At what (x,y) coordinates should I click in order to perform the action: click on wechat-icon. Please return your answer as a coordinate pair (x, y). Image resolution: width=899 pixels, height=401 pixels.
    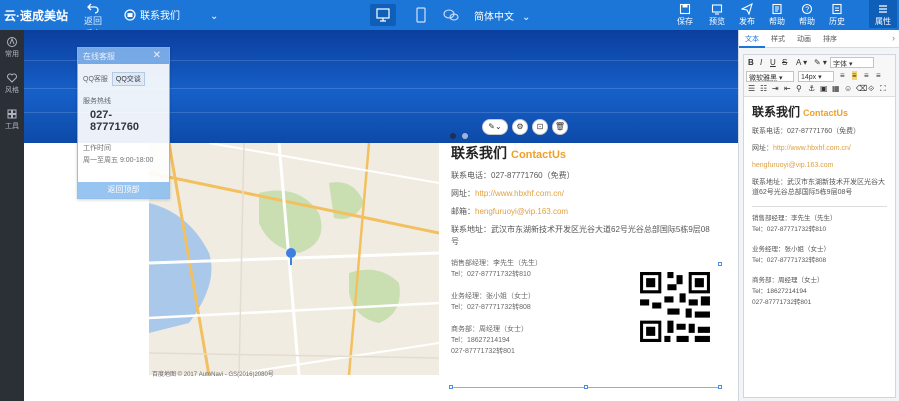
    Looking at the image, I should click on (451, 15).